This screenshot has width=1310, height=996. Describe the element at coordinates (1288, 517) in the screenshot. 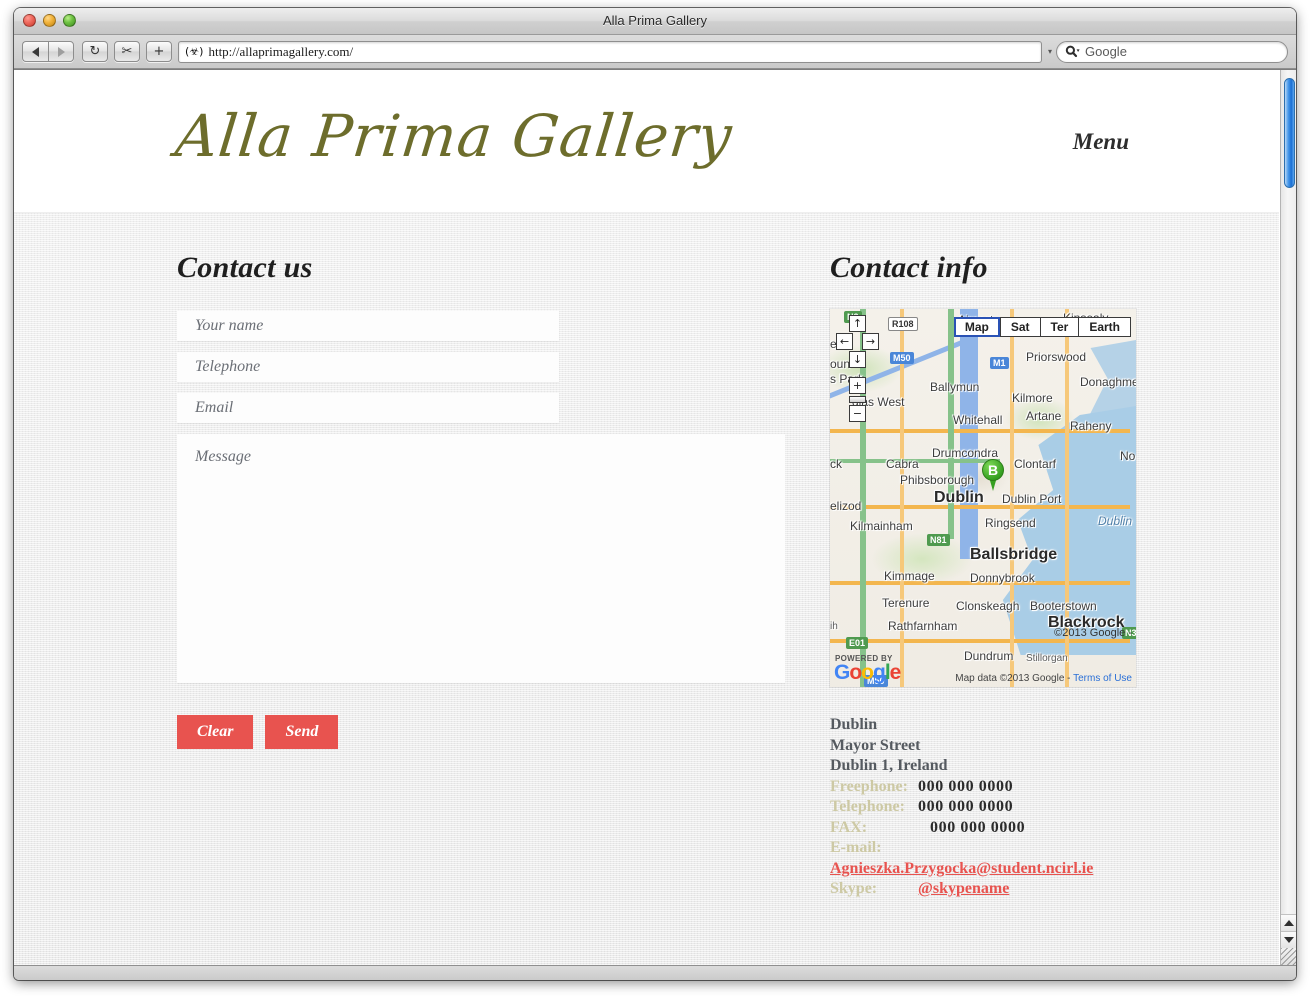

I see `vertical-scrollbar` at that location.